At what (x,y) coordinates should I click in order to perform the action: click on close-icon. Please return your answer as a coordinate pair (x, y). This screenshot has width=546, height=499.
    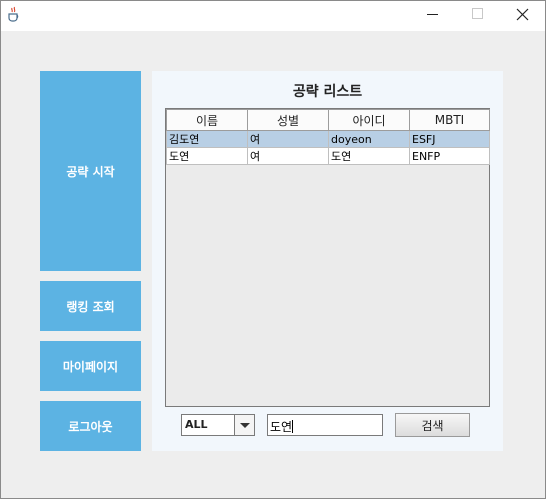
    Looking at the image, I should click on (522, 14).